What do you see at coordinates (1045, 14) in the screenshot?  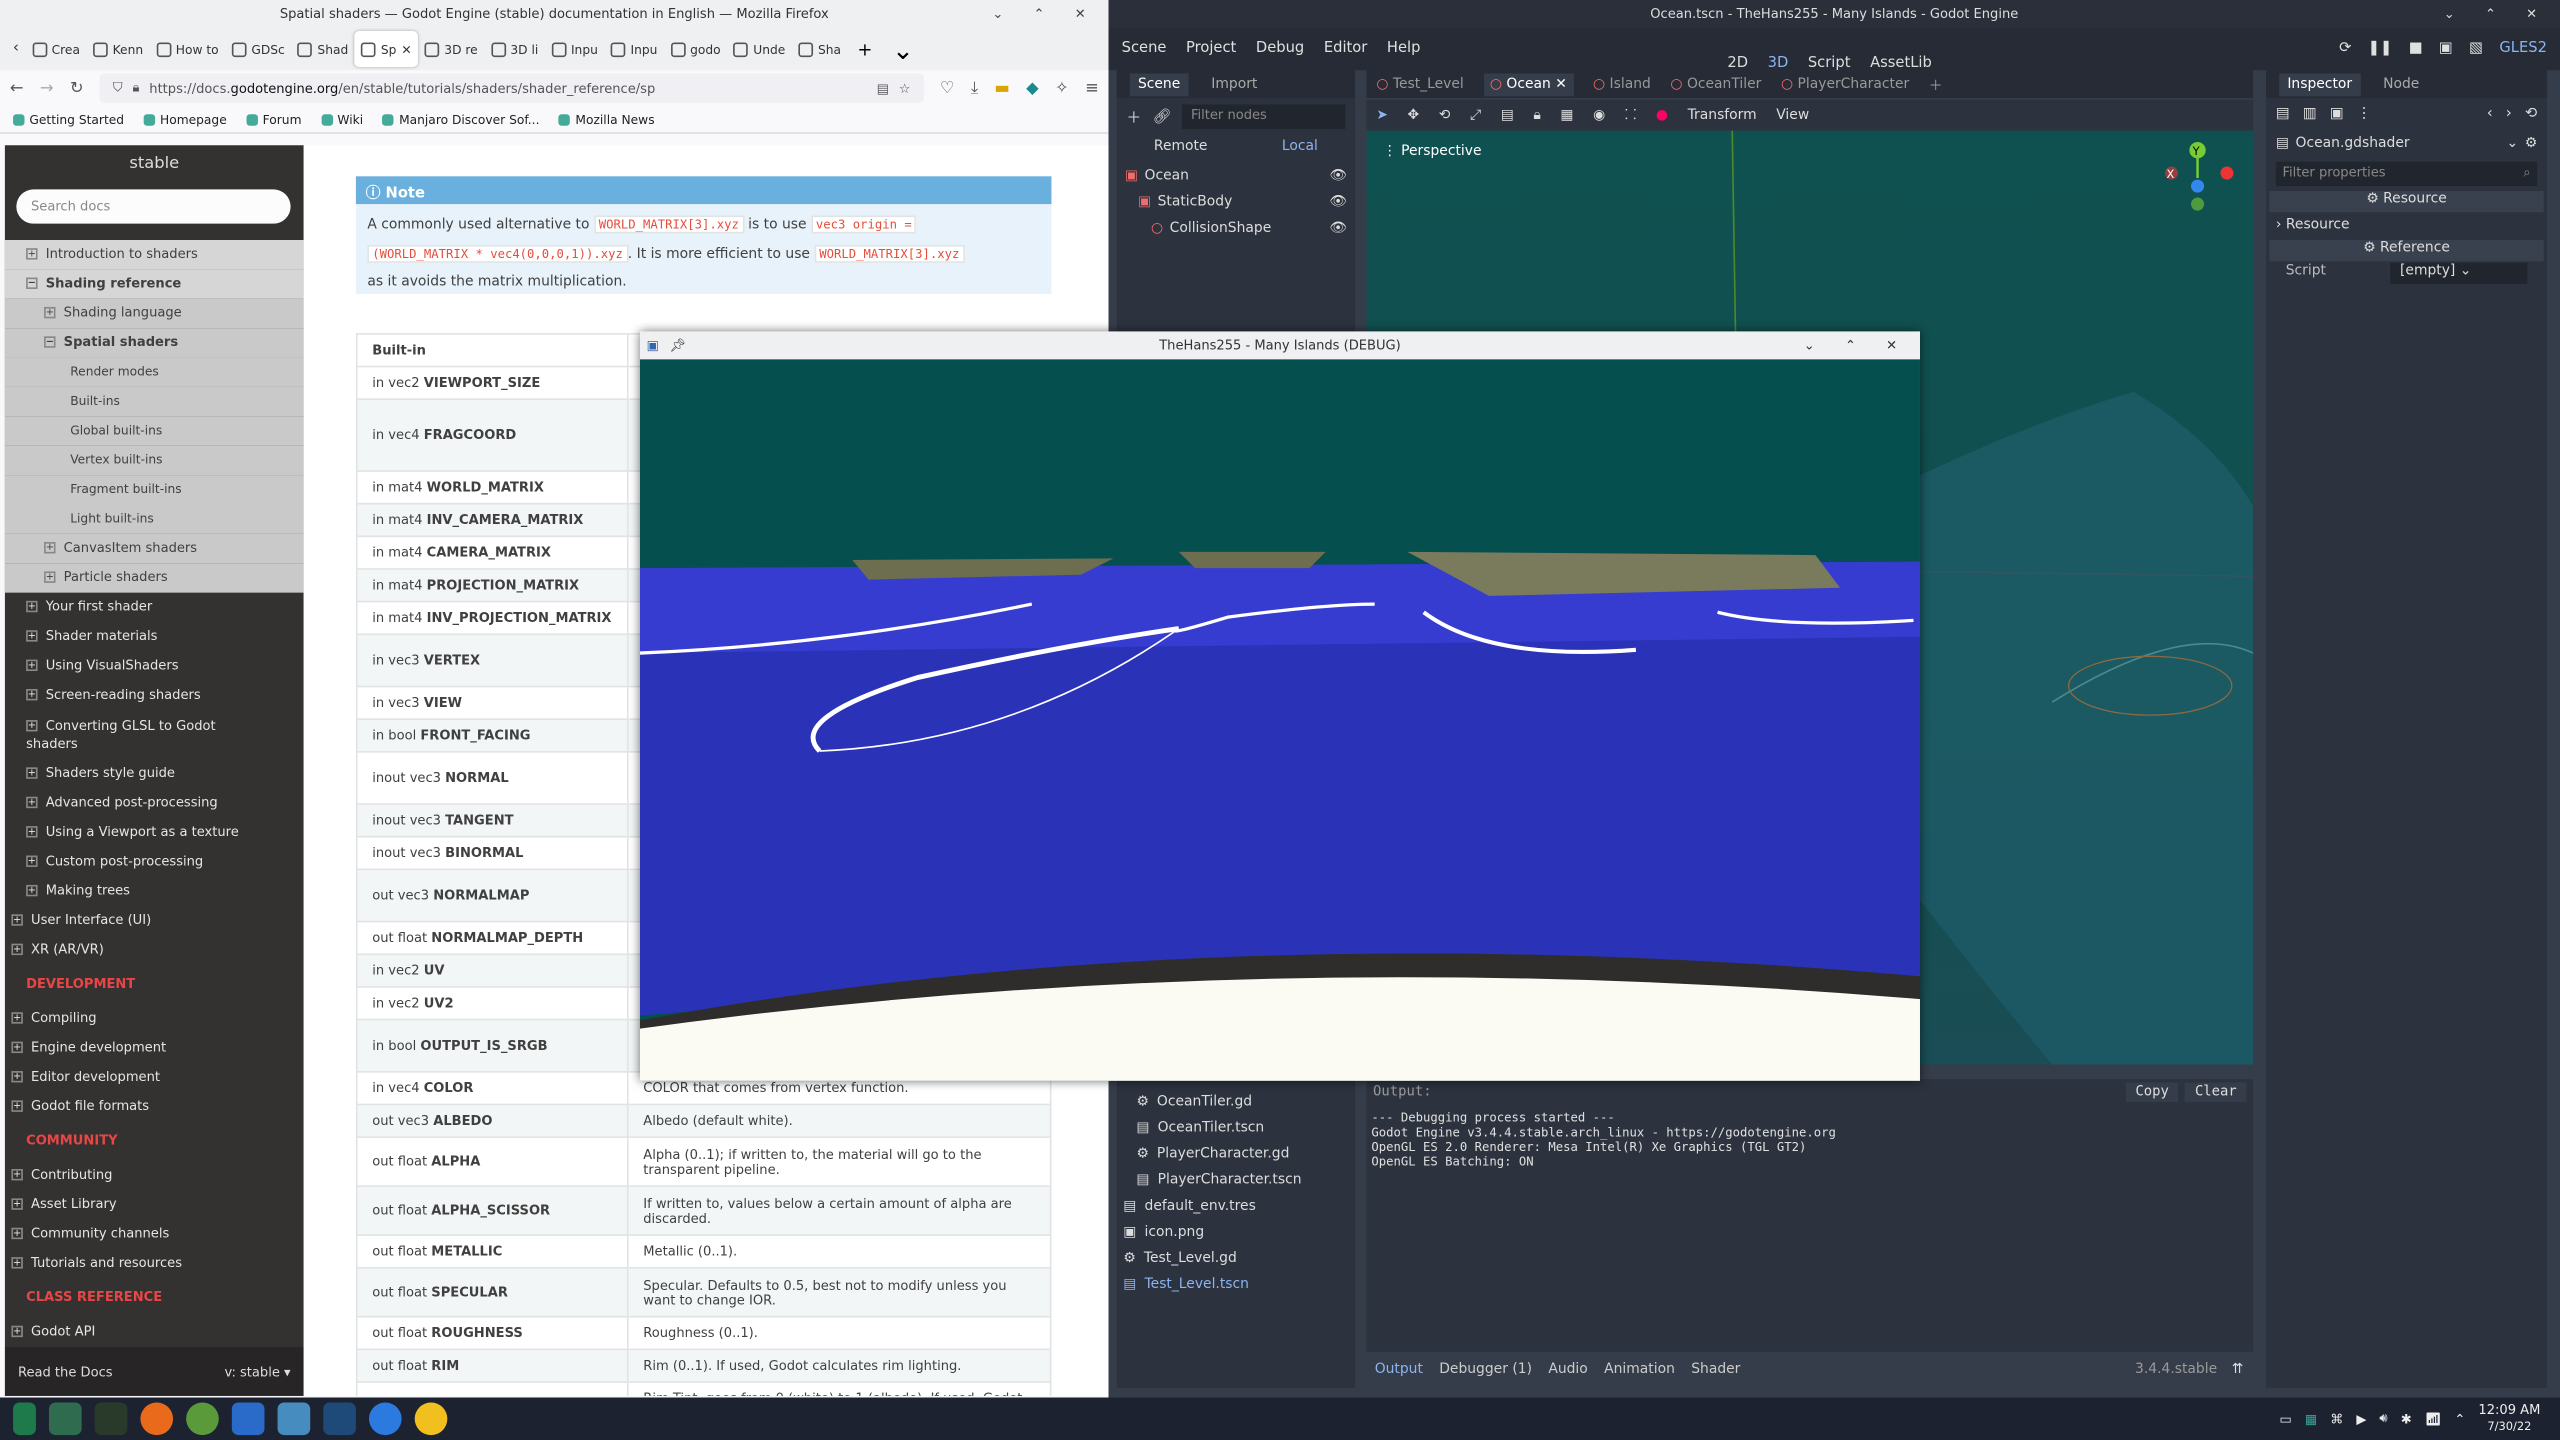 I see `window-controls: ⌄ ⌃ ✕` at bounding box center [1045, 14].